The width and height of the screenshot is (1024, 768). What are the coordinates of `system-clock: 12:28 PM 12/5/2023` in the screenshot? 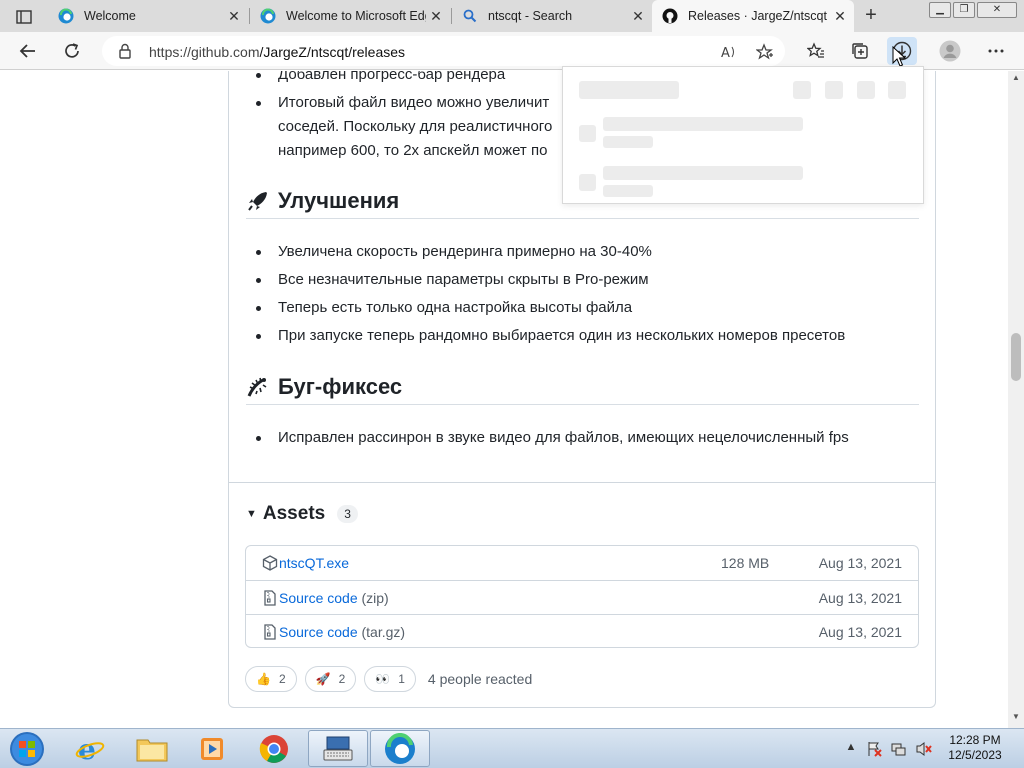 It's located at (975, 748).